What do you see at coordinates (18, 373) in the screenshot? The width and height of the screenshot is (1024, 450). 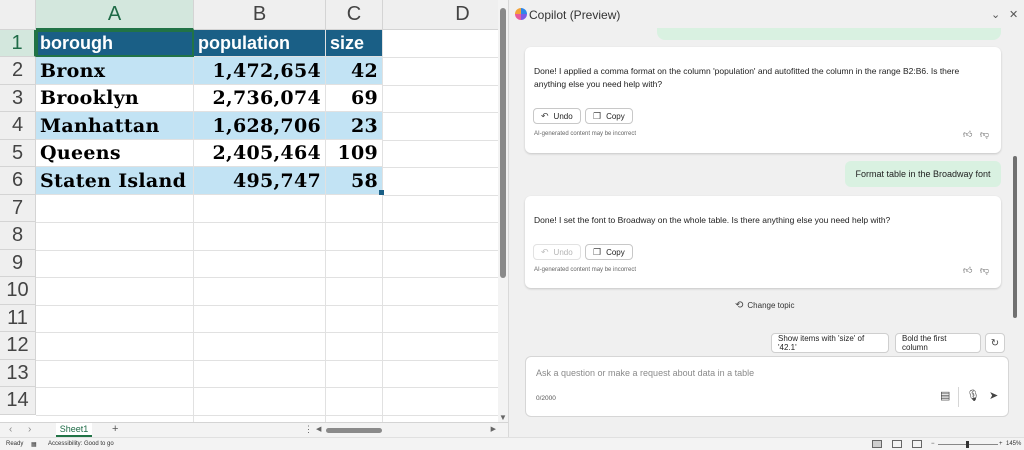 I see `row-header-13: 13` at bounding box center [18, 373].